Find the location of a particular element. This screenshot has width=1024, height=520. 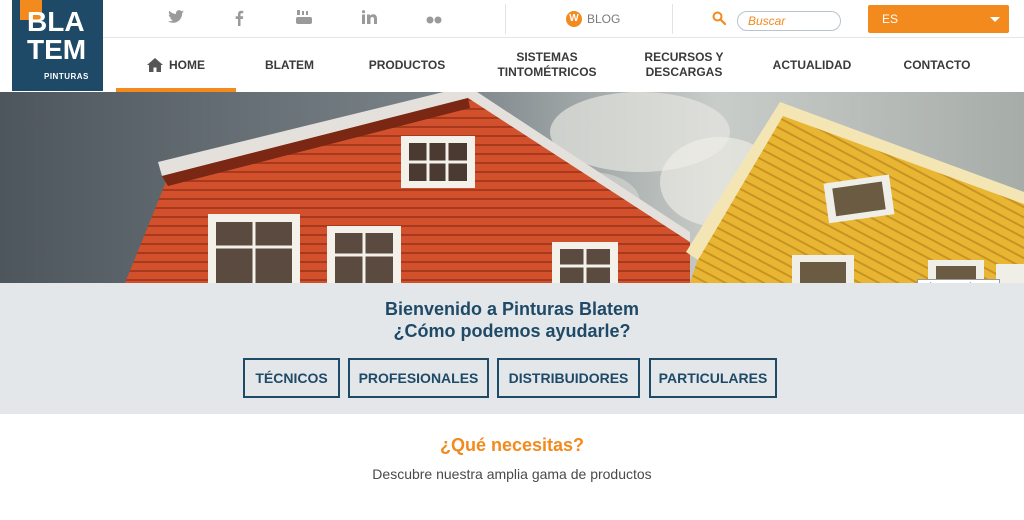

nav-item-recursos-descargas: RECURSOS Y DESCARGAS is located at coordinates (684, 65).